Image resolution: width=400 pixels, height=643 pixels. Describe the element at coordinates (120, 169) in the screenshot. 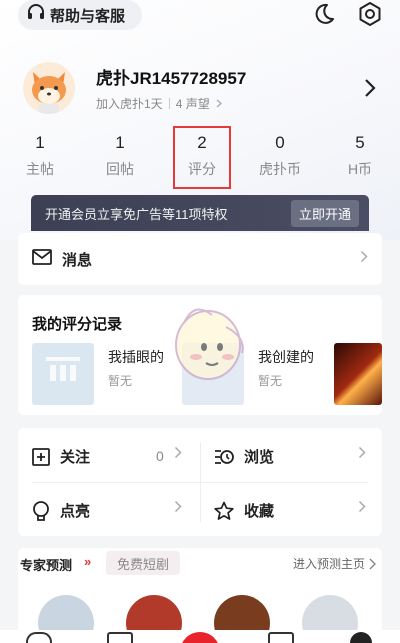

I see `stat-label: 回帖` at that location.